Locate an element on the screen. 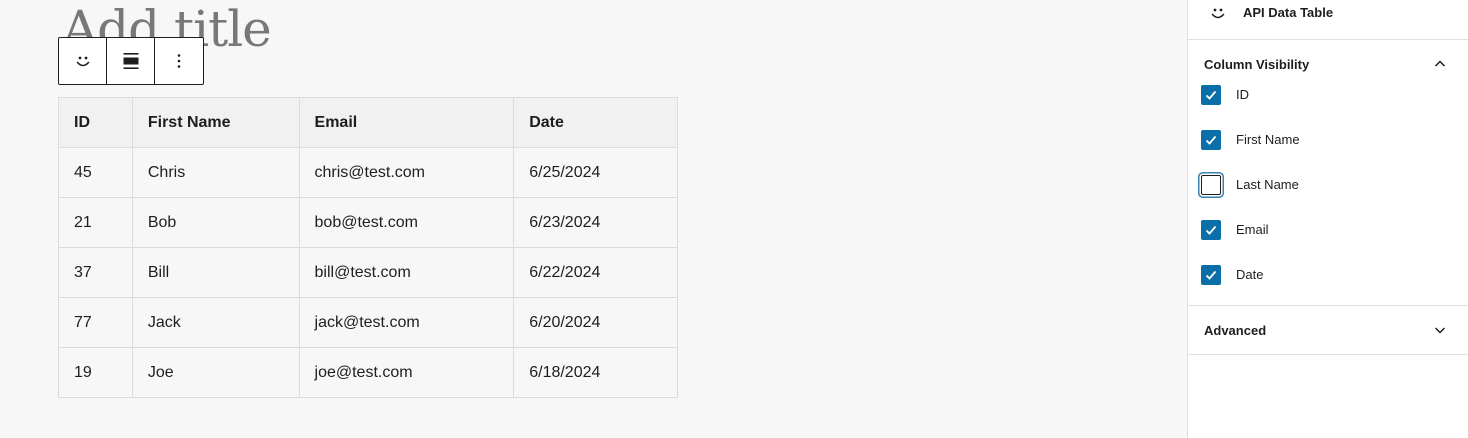  checkbox-date is located at coordinates (1211, 274).